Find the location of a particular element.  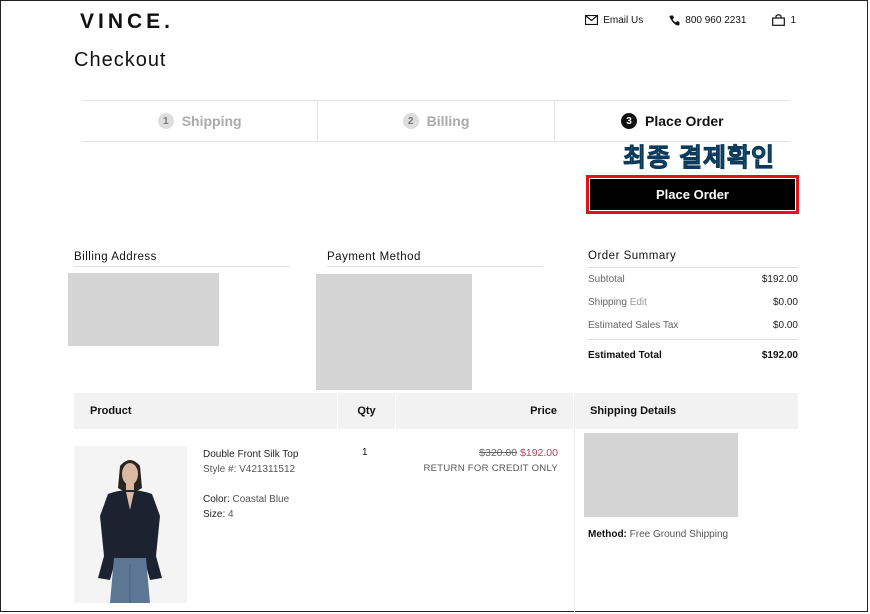

method-label: Method: is located at coordinates (607, 534).